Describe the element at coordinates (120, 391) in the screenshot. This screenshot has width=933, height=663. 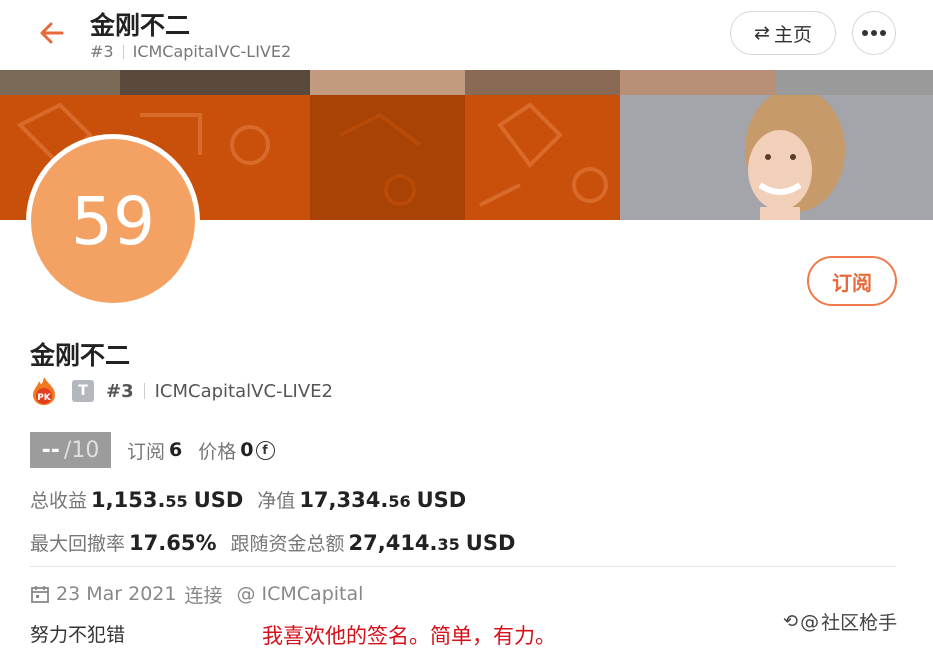
I see `trader-rank: #3` at that location.